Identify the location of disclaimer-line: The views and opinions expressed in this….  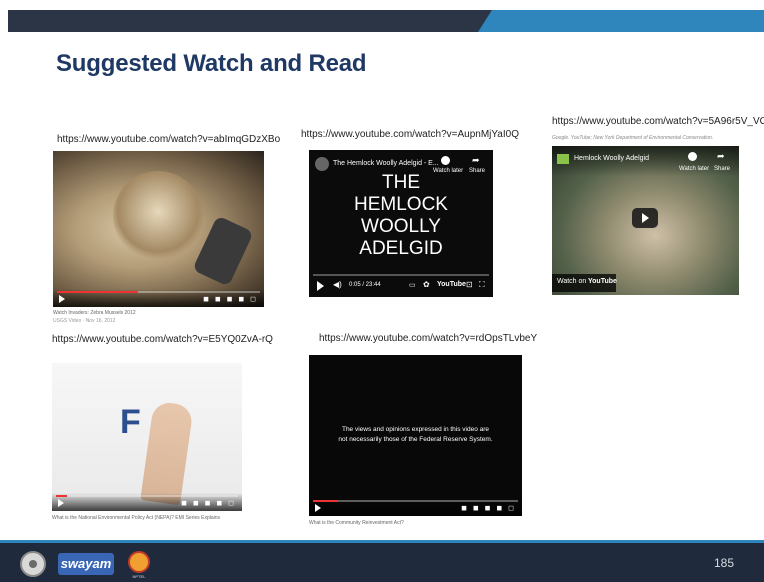
(415, 429).